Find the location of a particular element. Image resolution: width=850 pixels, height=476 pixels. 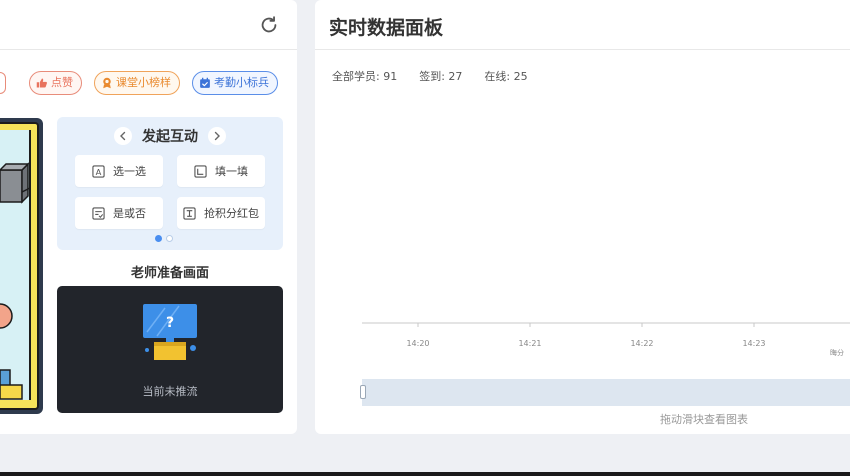

x-tick-label: 14:20 is located at coordinates (417, 343).